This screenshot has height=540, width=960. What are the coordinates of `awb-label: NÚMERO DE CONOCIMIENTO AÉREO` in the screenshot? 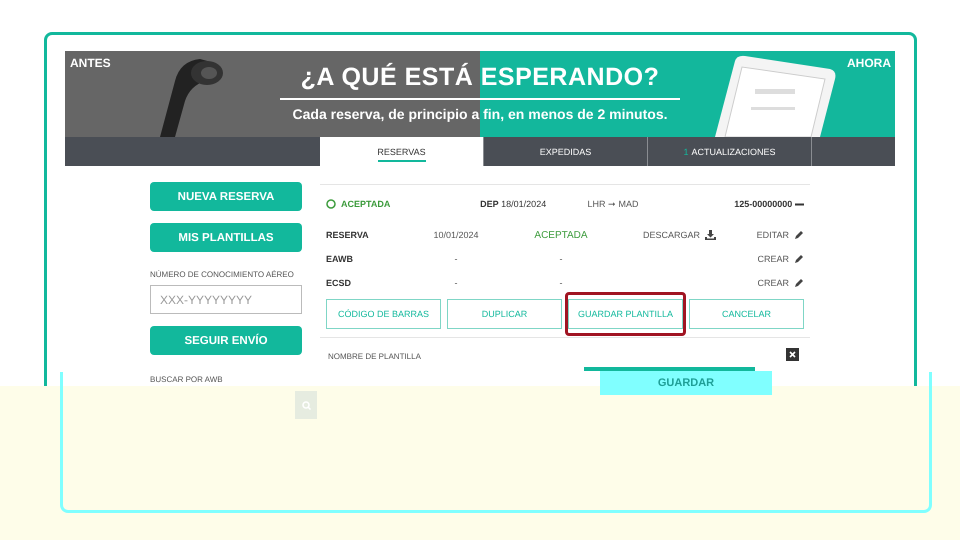 It's located at (222, 274).